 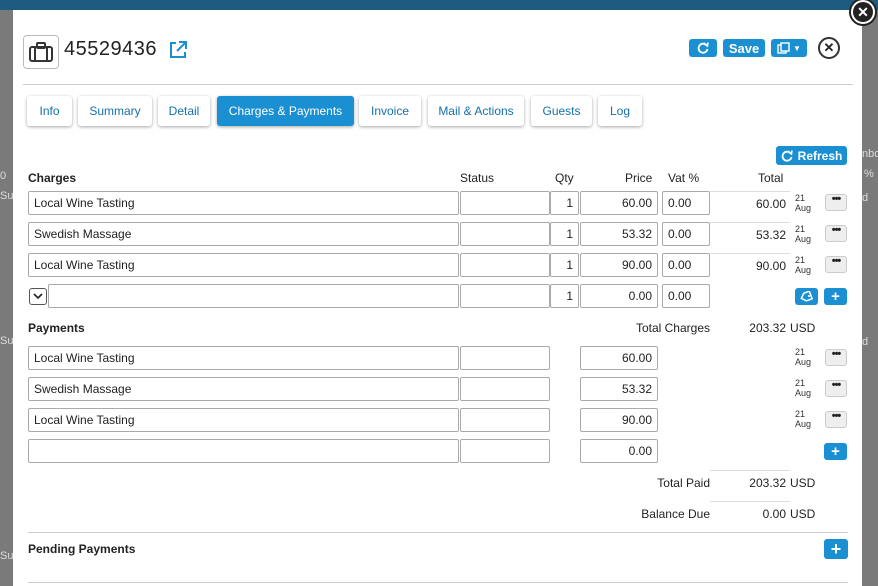 I want to click on new-payment-amount-input: 0.00, so click(x=619, y=451).